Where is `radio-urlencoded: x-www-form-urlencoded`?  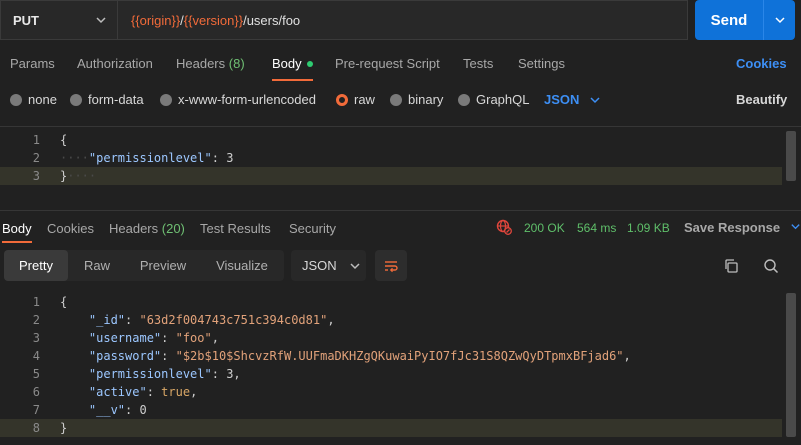
radio-urlencoded: x-www-form-urlencoded is located at coordinates (238, 99).